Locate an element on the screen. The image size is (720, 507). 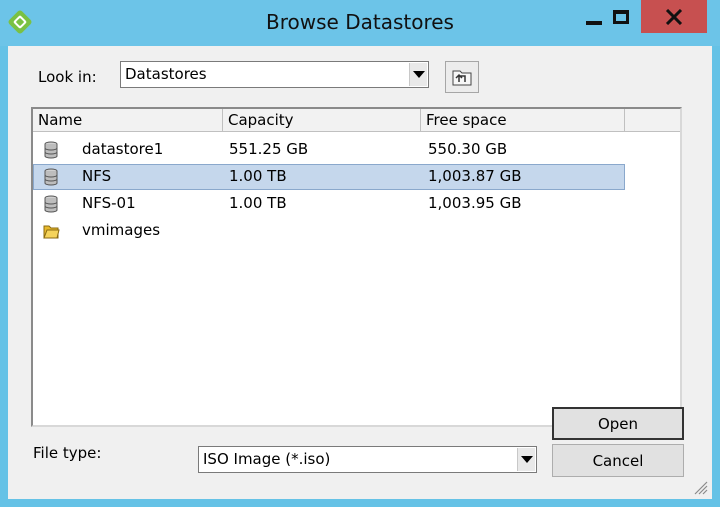
maximize-button is located at coordinates (621, 16).